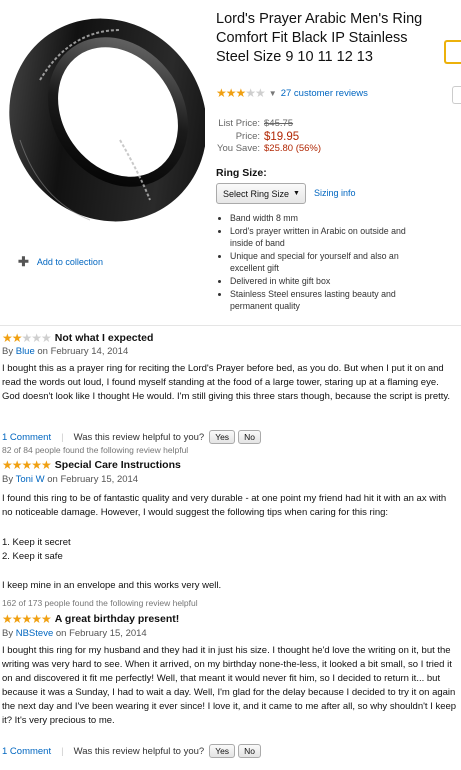 This screenshot has width=461, height=770. I want to click on review-meta: By NBSteve on February 15, 2014, so click(74, 633).